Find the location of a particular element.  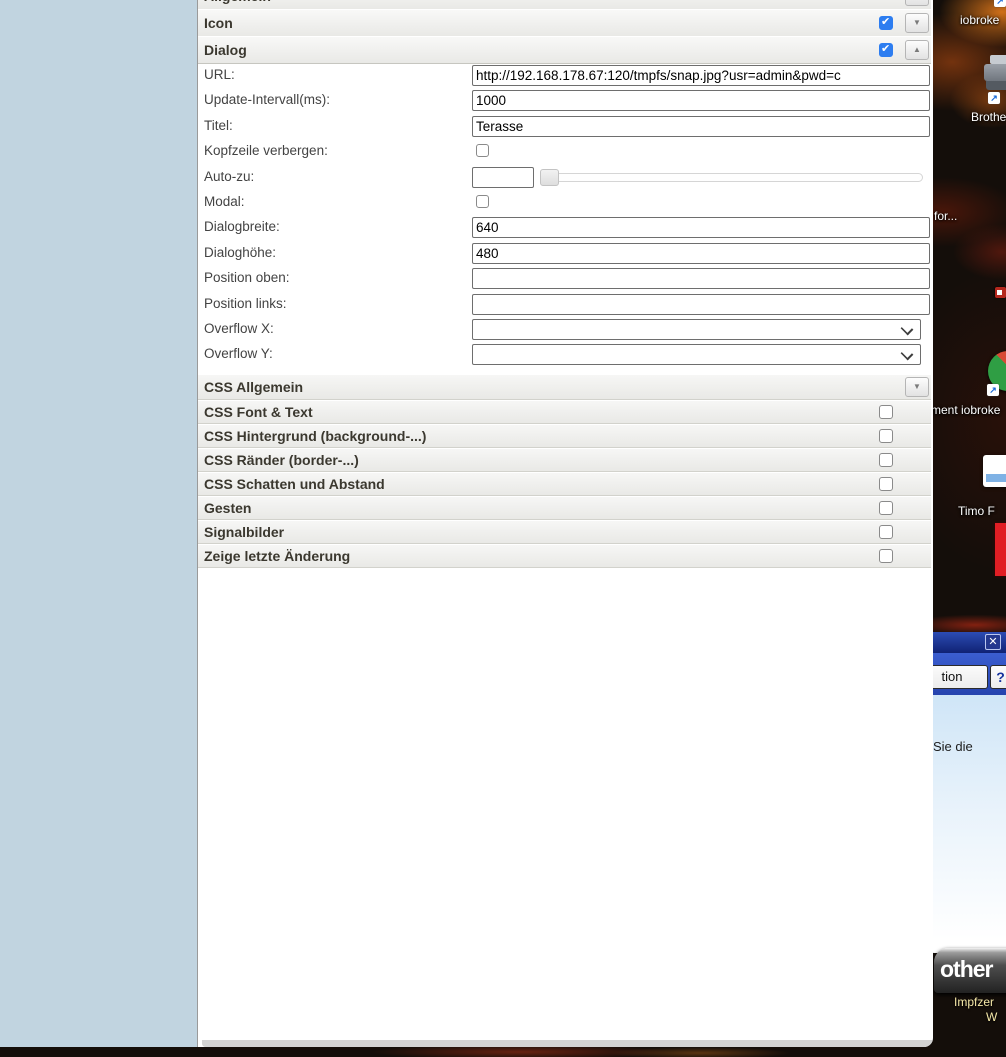

field-label: Dialogbreite: is located at coordinates (242, 227).